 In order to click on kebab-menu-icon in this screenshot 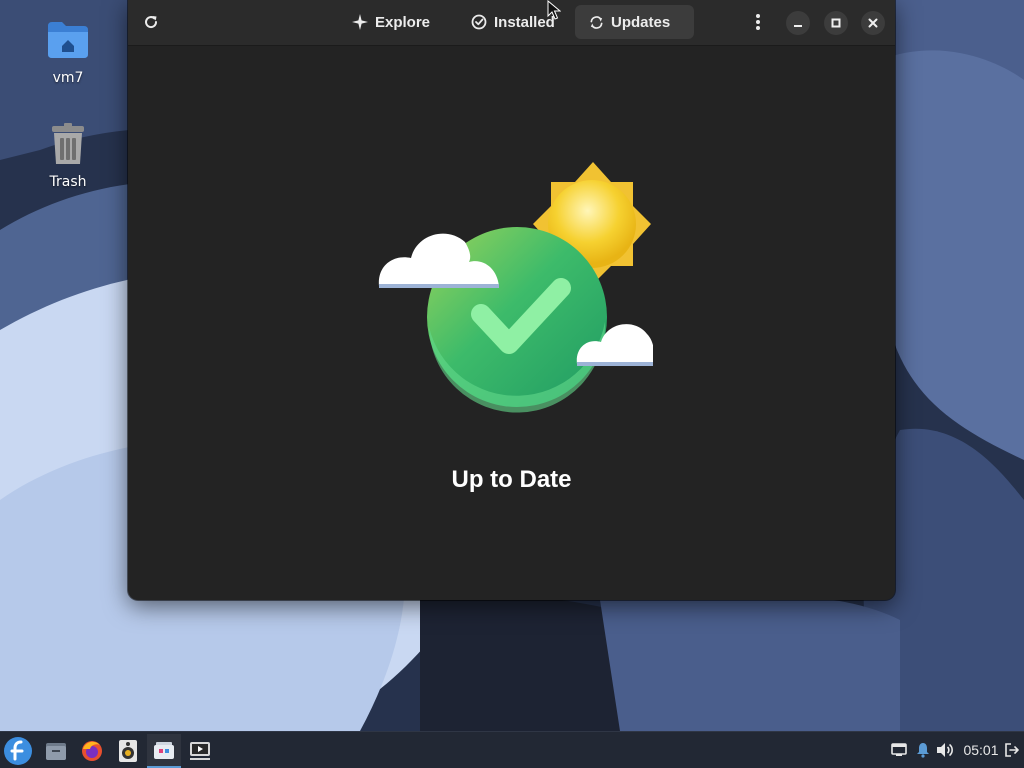, I will do `click(758, 22)`.